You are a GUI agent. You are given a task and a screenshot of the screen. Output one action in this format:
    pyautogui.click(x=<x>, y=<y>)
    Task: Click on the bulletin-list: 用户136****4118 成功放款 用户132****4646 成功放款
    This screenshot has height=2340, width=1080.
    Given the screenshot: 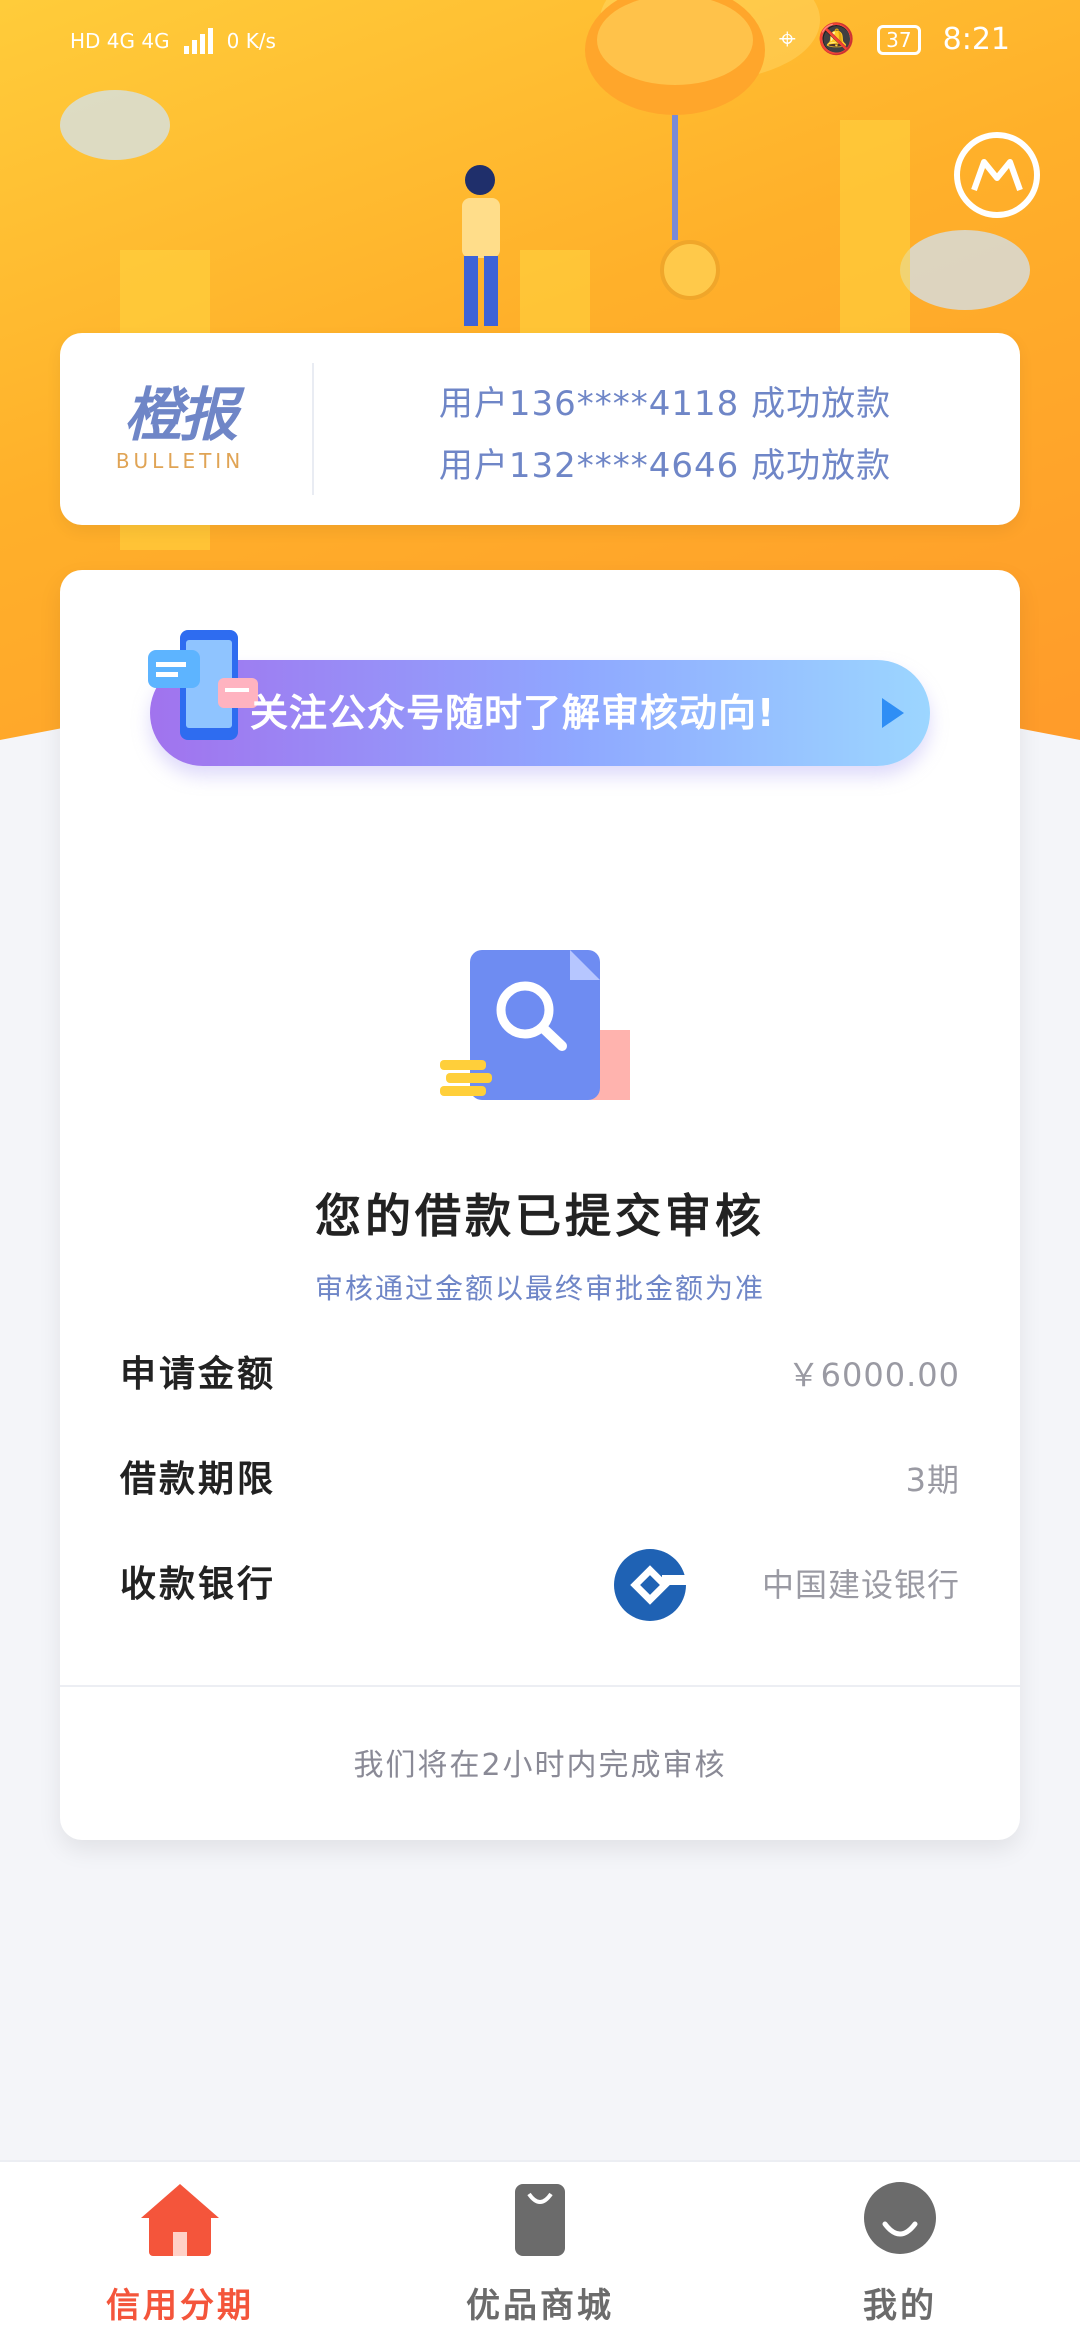 What is the action you would take?
    pyautogui.click(x=665, y=435)
    